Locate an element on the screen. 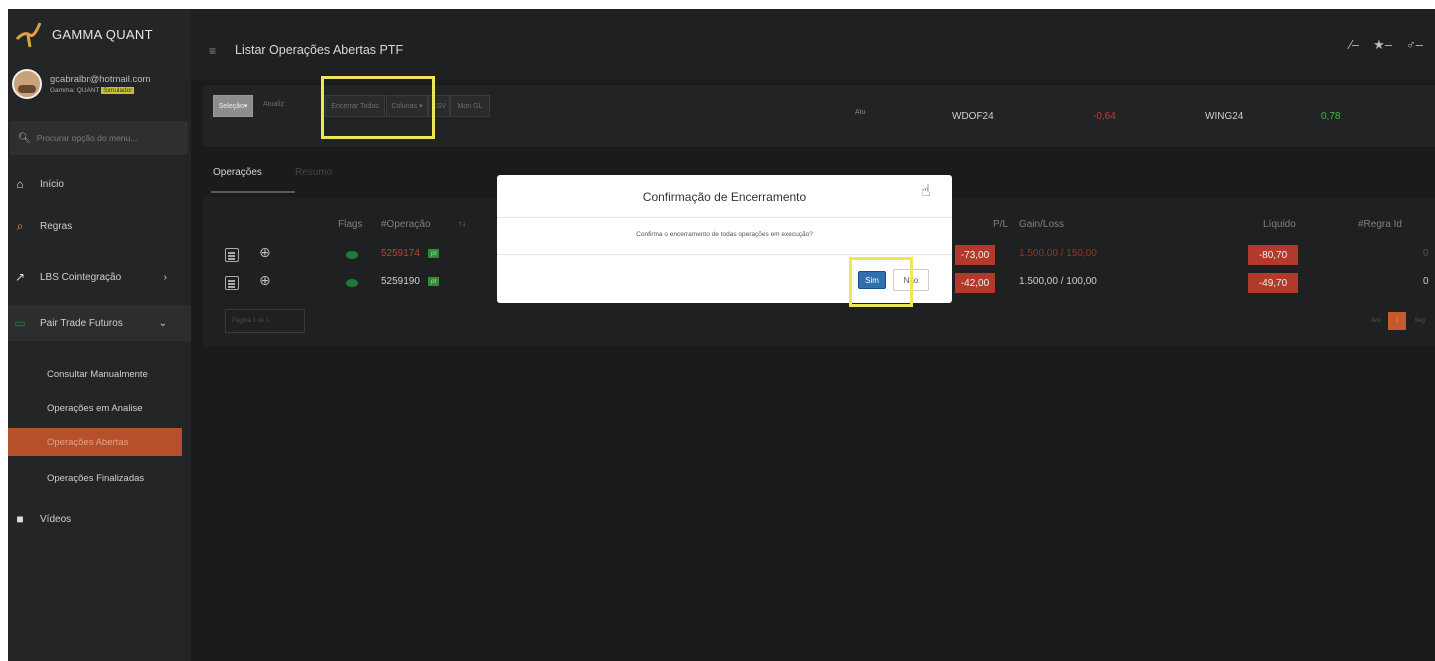 The width and height of the screenshot is (1435, 661). header: ≡ Listar Operações Abertas PTF ∕‒ ★‒ ♂‒ is located at coordinates (813, 44).